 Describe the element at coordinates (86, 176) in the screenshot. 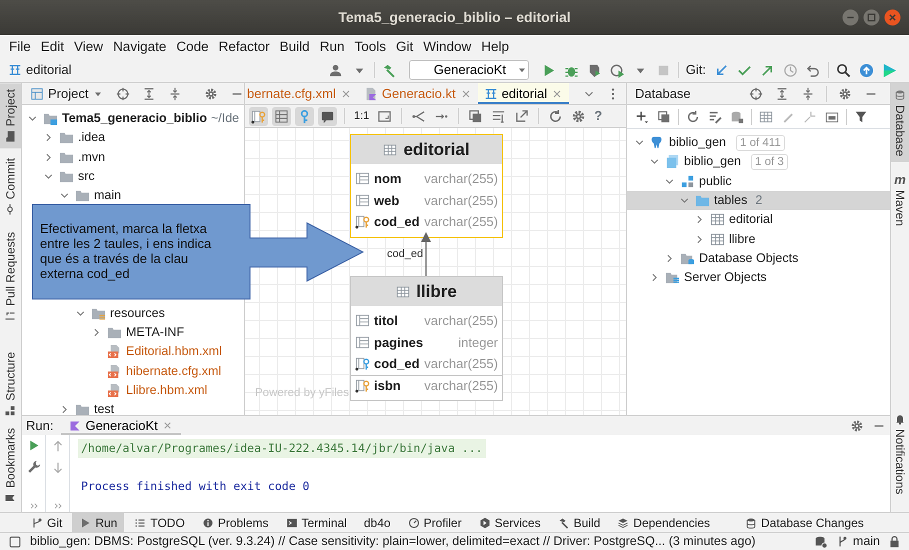

I see `tree-item: src` at that location.